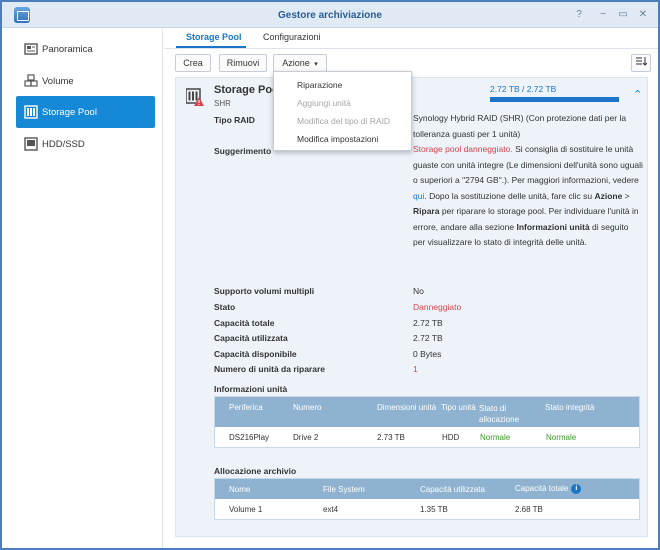 This screenshot has height=550, width=660. What do you see at coordinates (255, 471) in the screenshot?
I see `allocation-title: Allocazione archivio` at bounding box center [255, 471].